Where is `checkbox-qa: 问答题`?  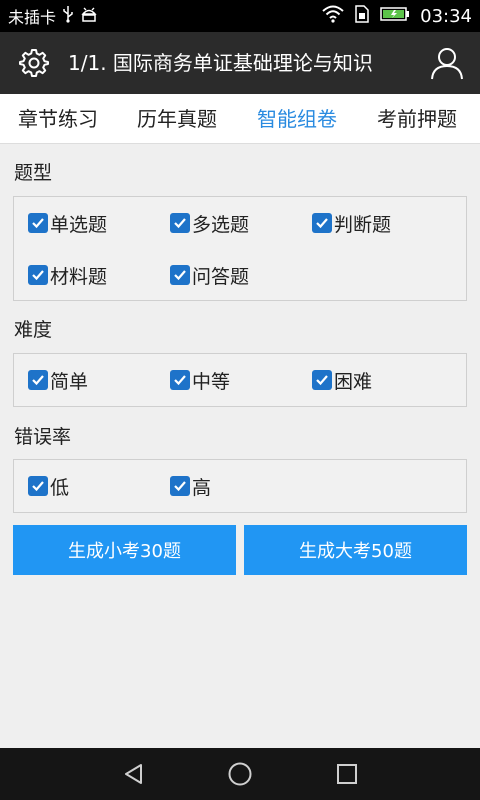
checkbox-qa: 问答题 is located at coordinates (209, 275).